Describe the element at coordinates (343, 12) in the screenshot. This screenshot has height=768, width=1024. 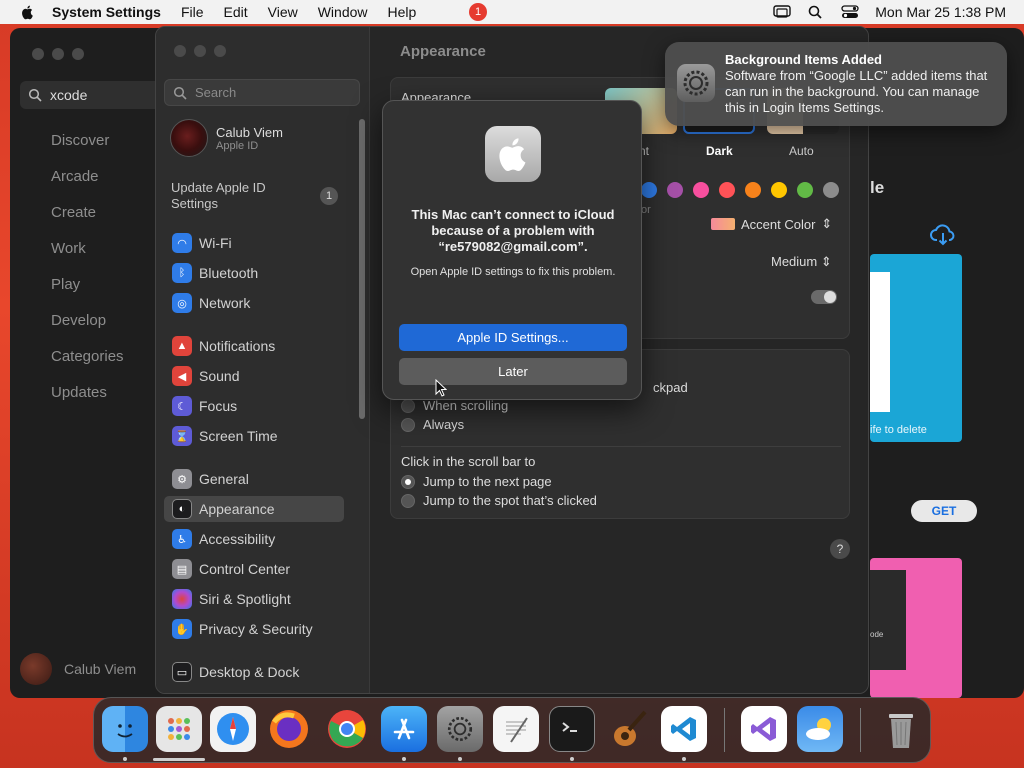
I see `menu-window: Window` at that location.